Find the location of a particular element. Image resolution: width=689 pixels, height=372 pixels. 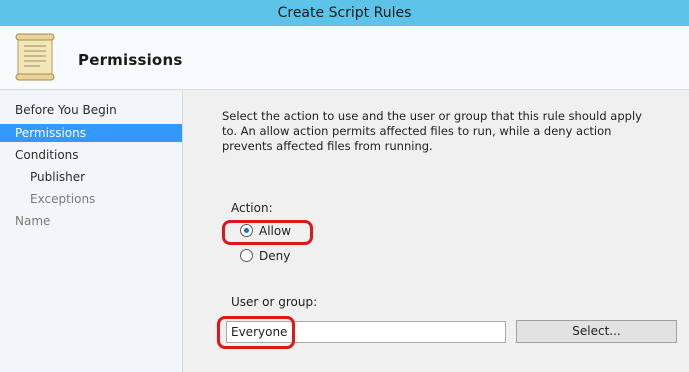

user-group-highlight is located at coordinates (256, 332).